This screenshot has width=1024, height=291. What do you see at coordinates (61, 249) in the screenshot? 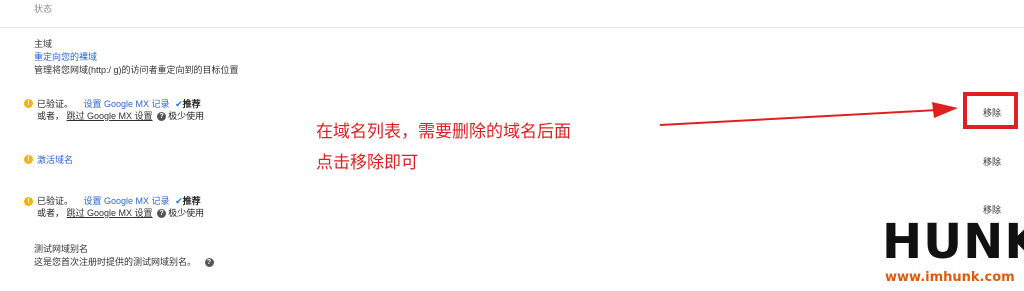
I see `test-alias-title: 测试网域别名` at bounding box center [61, 249].